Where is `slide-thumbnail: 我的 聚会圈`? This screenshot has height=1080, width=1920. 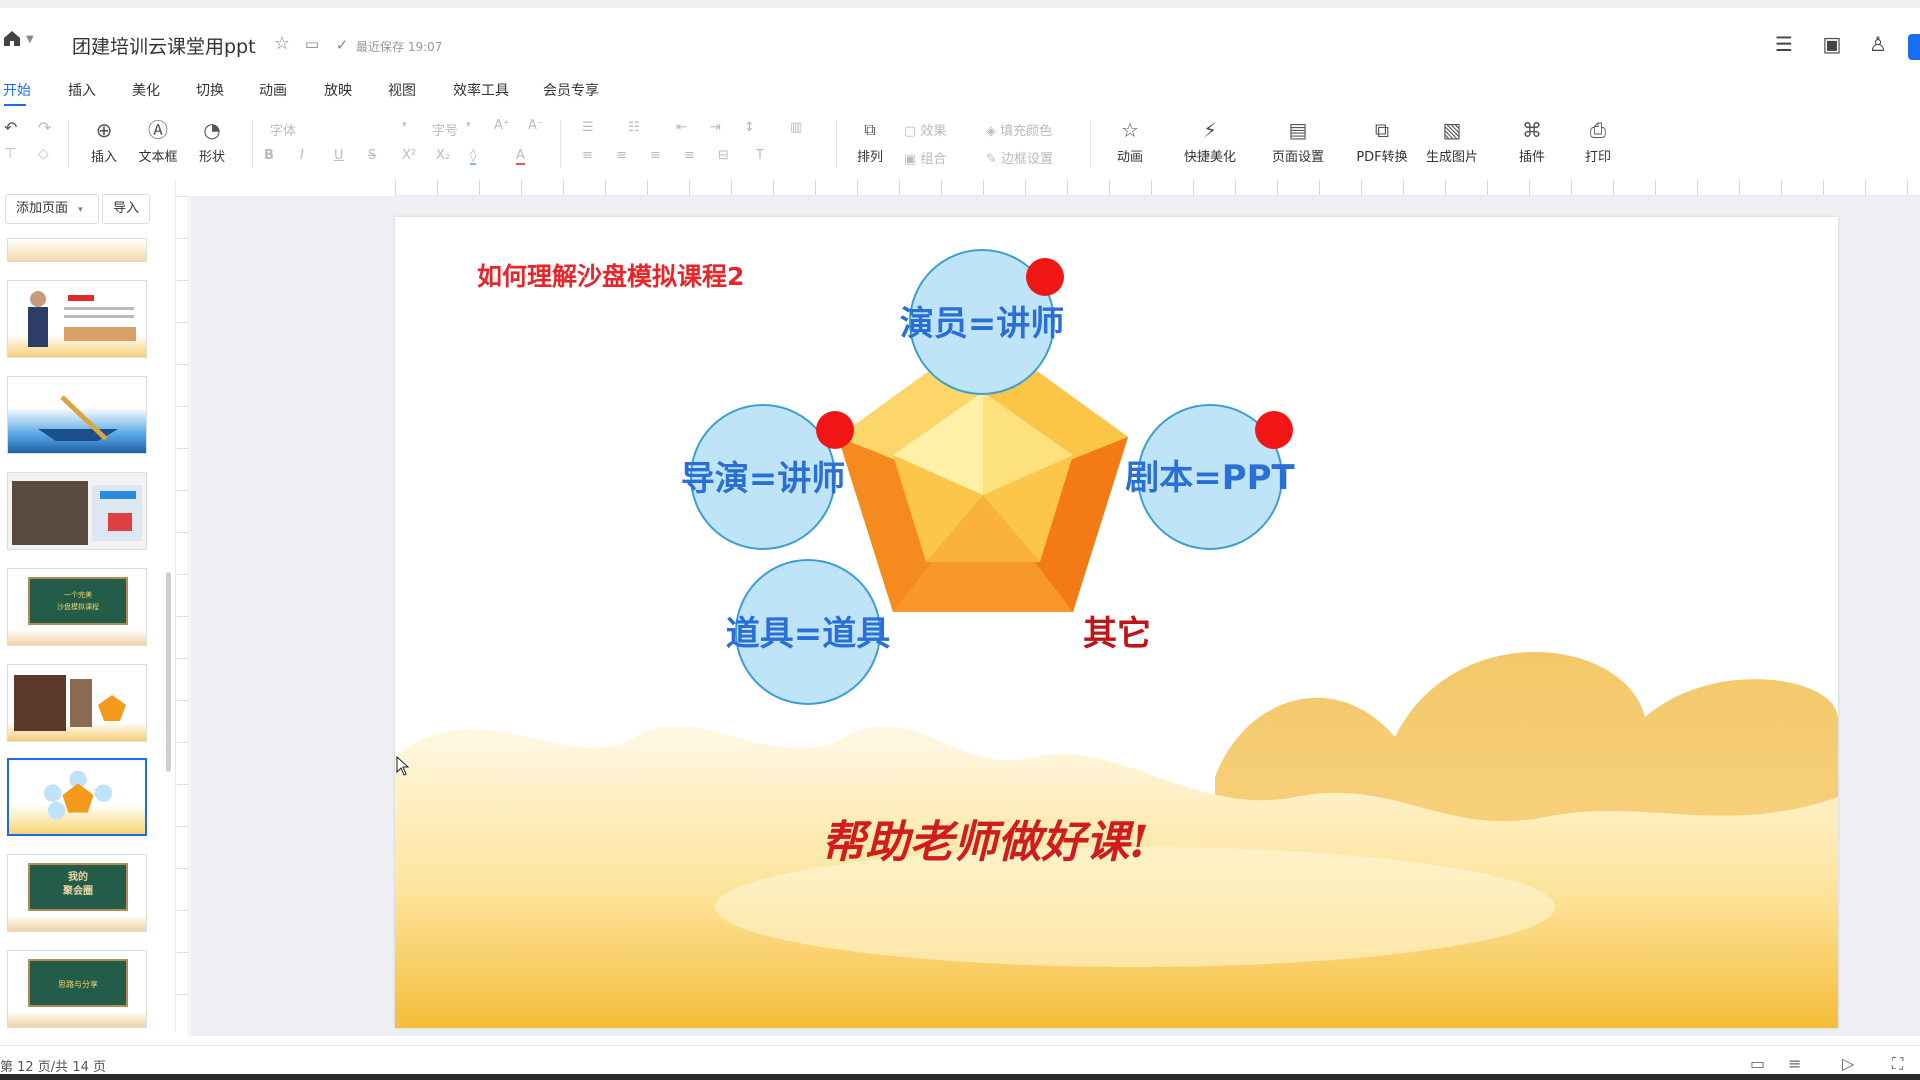 slide-thumbnail: 我的 聚会圈 is located at coordinates (77, 893).